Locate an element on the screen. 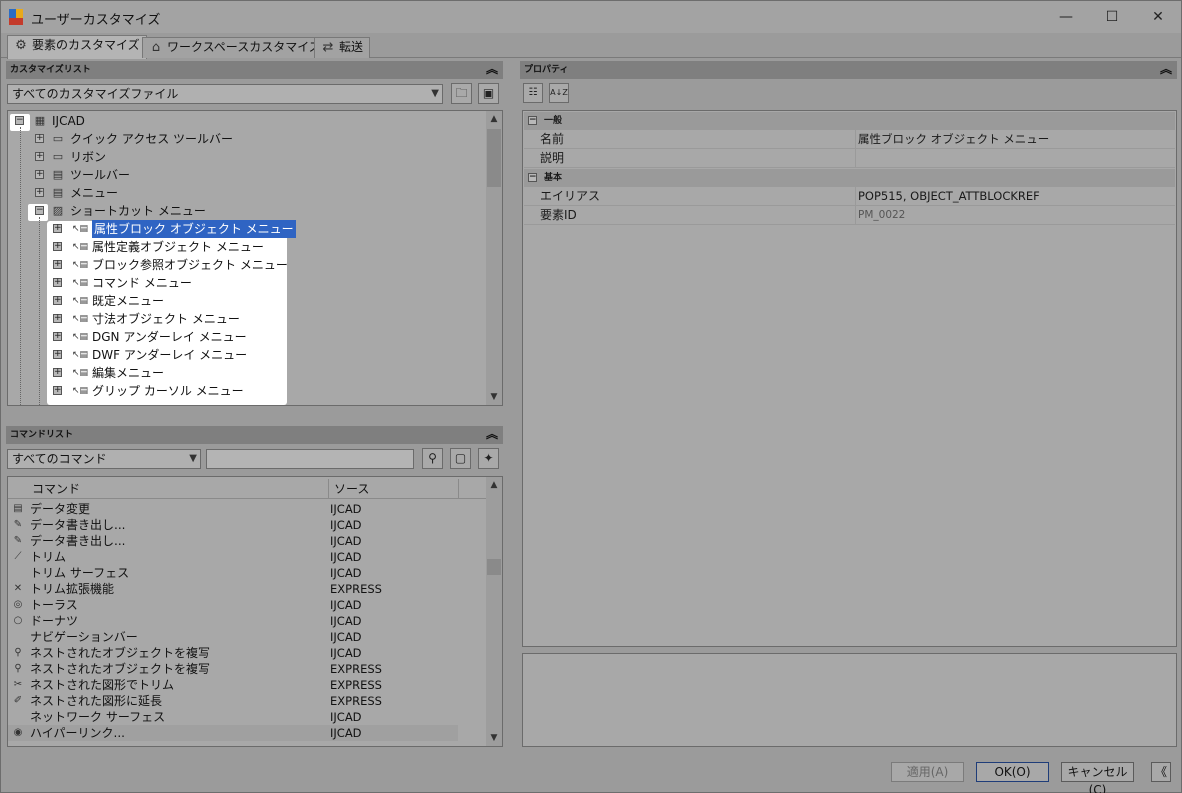  command-scrollbar: ▲ ▼ is located at coordinates (494, 611).